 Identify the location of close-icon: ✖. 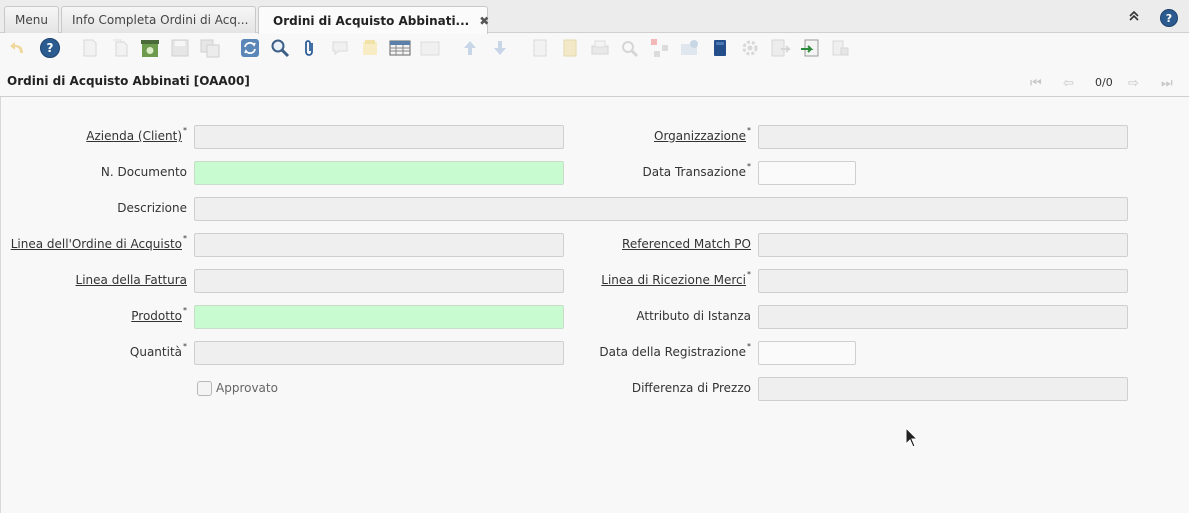
(484, 21).